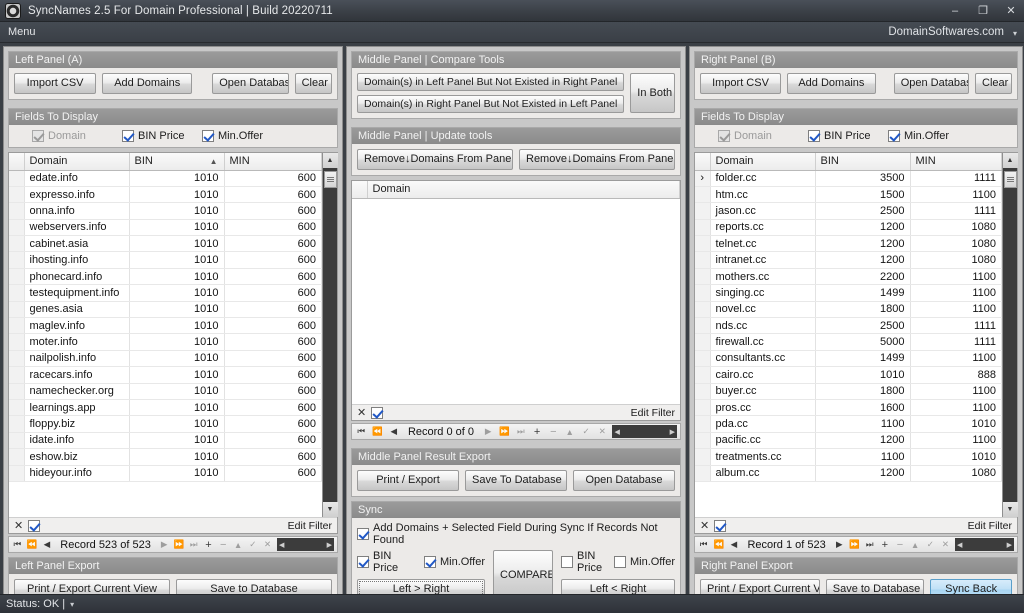 This screenshot has width=1024, height=613. I want to click on middle-print-export-button: Print / Export, so click(408, 480).